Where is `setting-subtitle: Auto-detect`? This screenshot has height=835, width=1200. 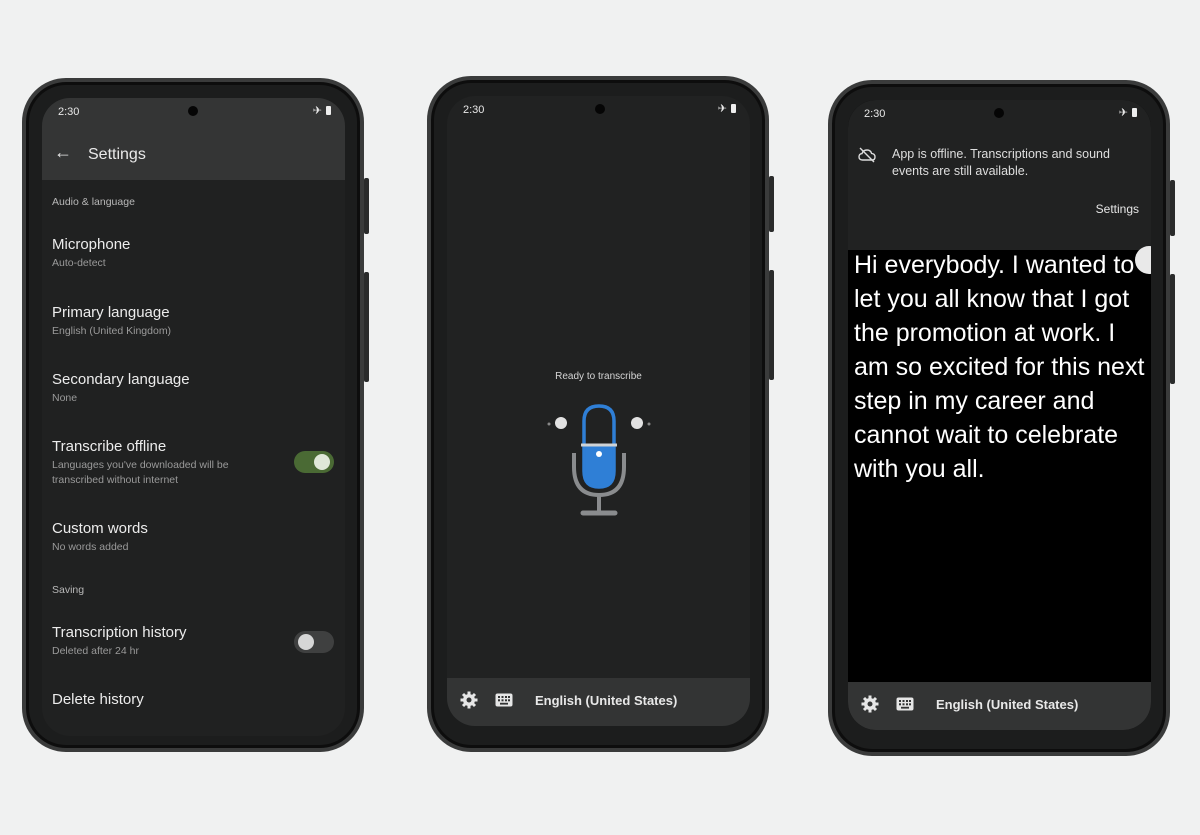 setting-subtitle: Auto-detect is located at coordinates (79, 263).